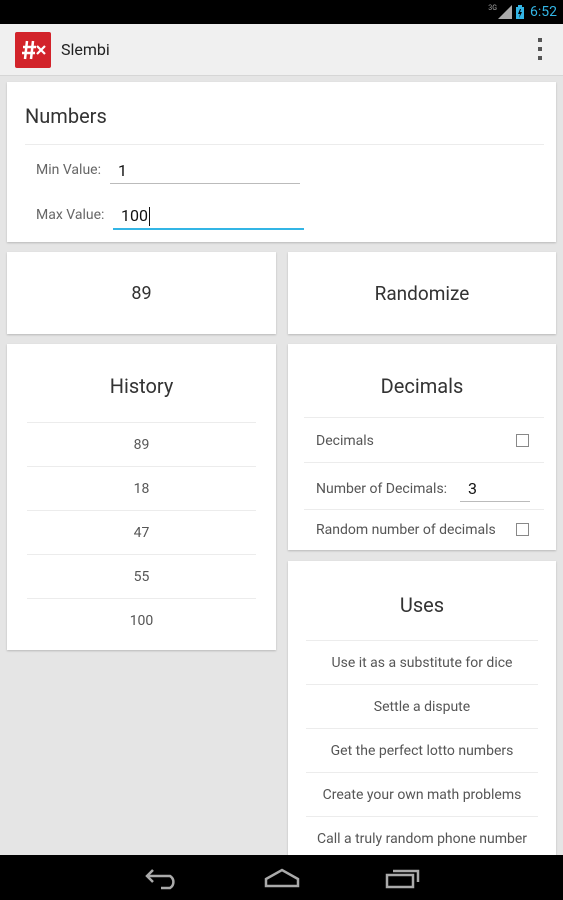 Image resolution: width=563 pixels, height=900 pixels. What do you see at coordinates (281, 50) in the screenshot?
I see `action-bar: Slembi` at bounding box center [281, 50].